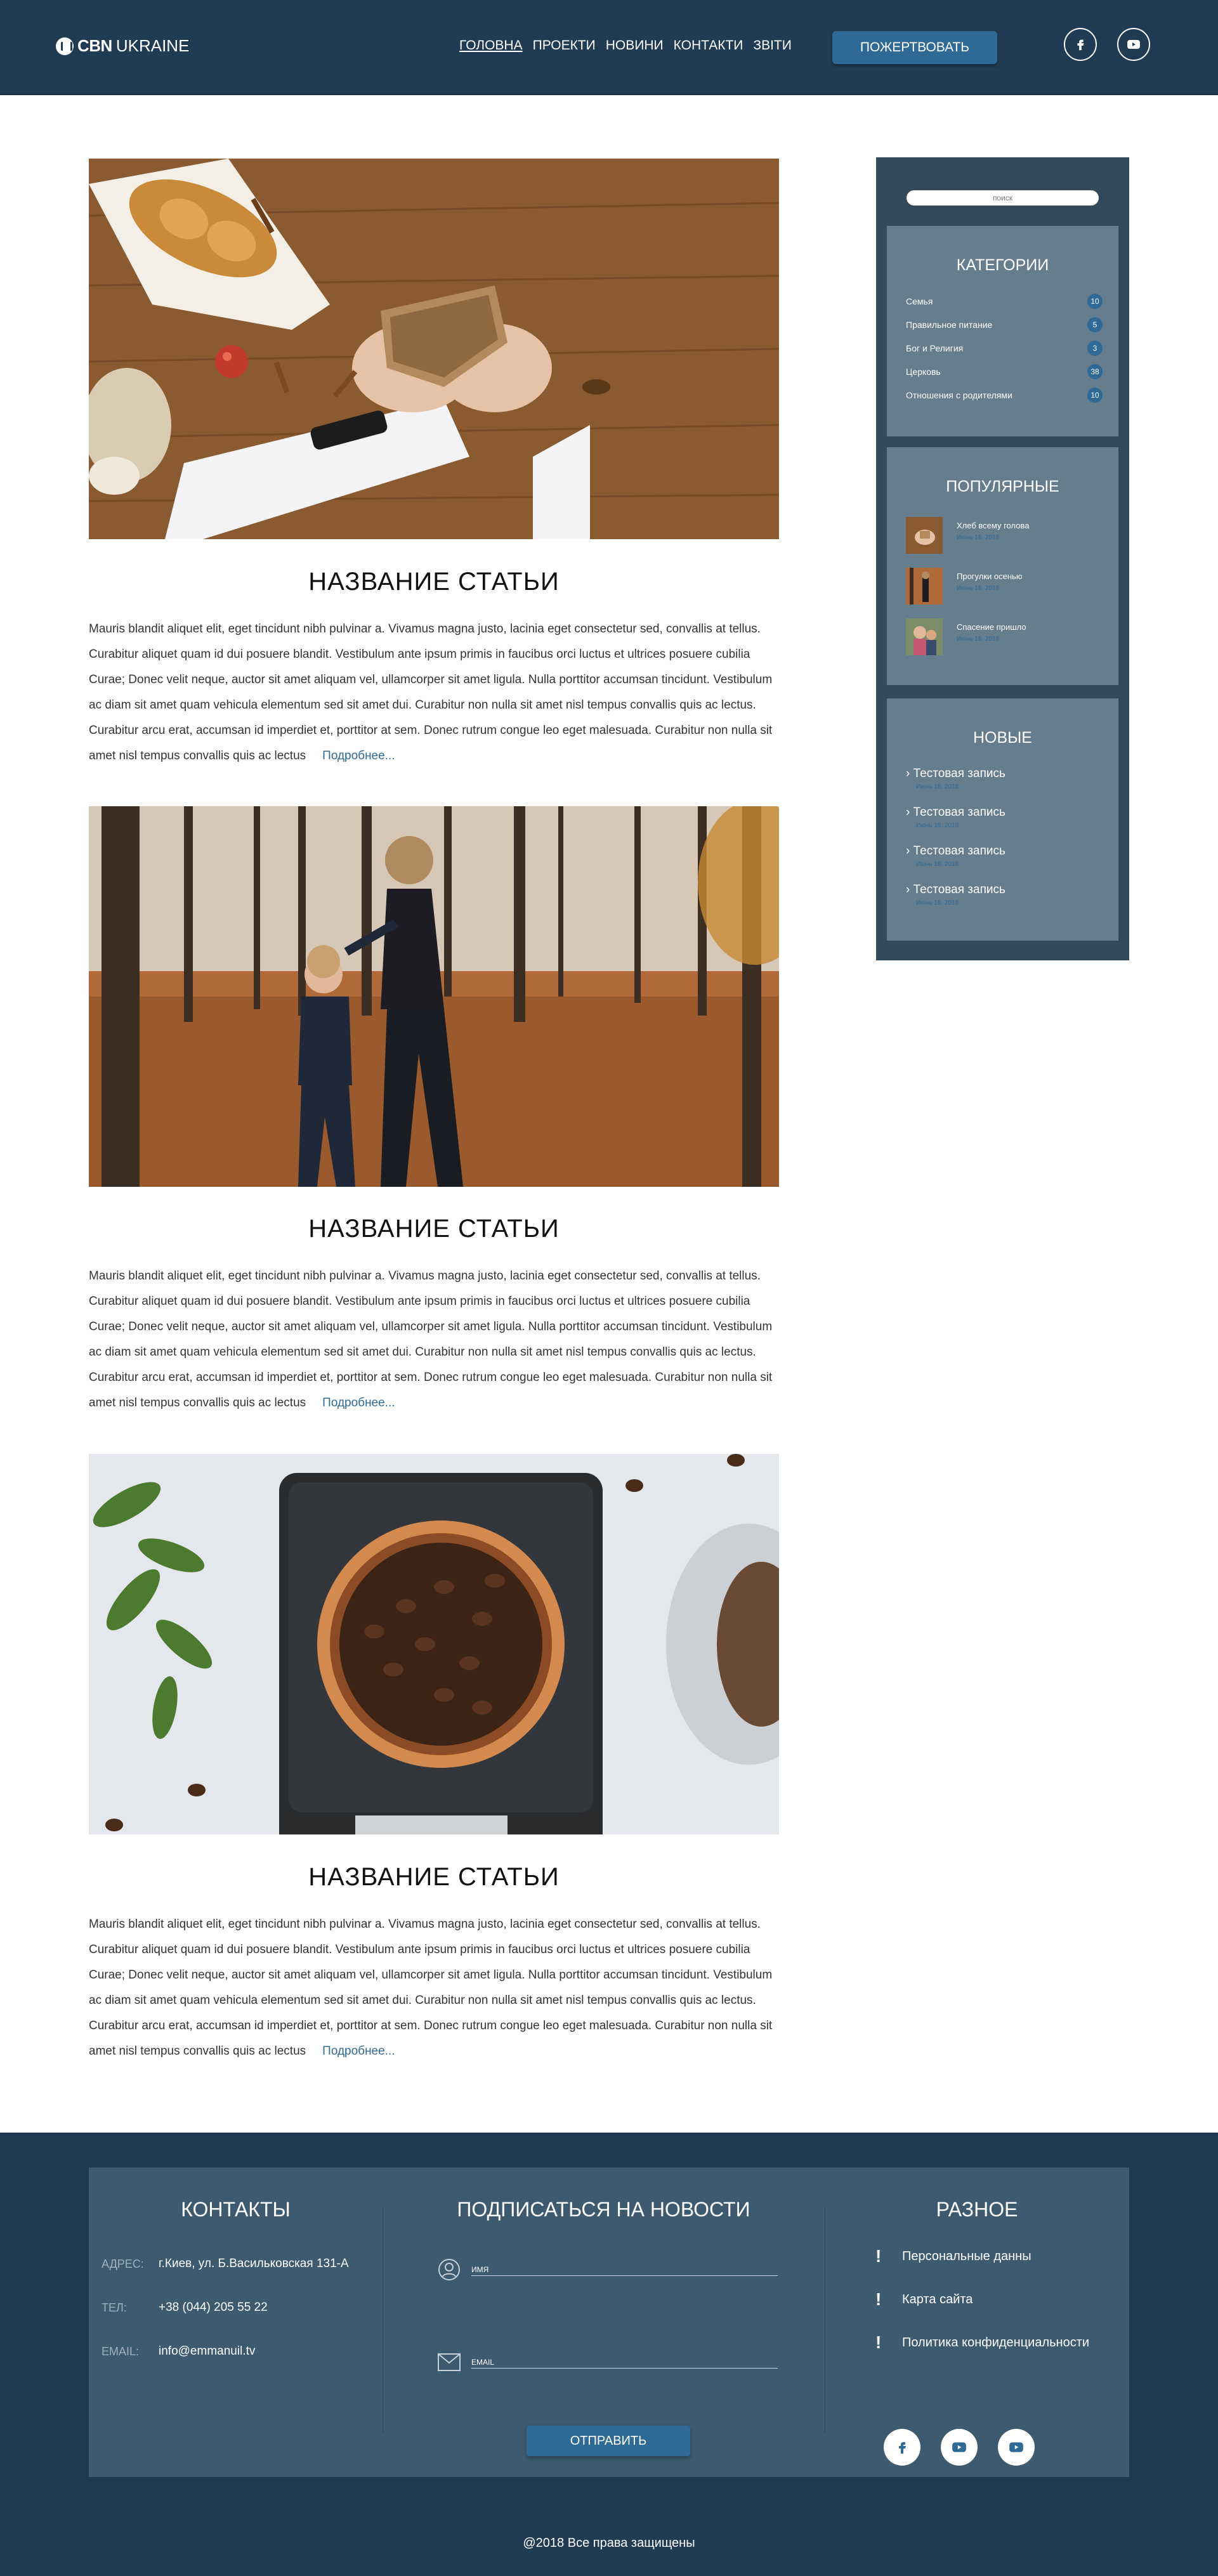  What do you see at coordinates (625, 2357) in the screenshot?
I see `email-field: EMAIL` at bounding box center [625, 2357].